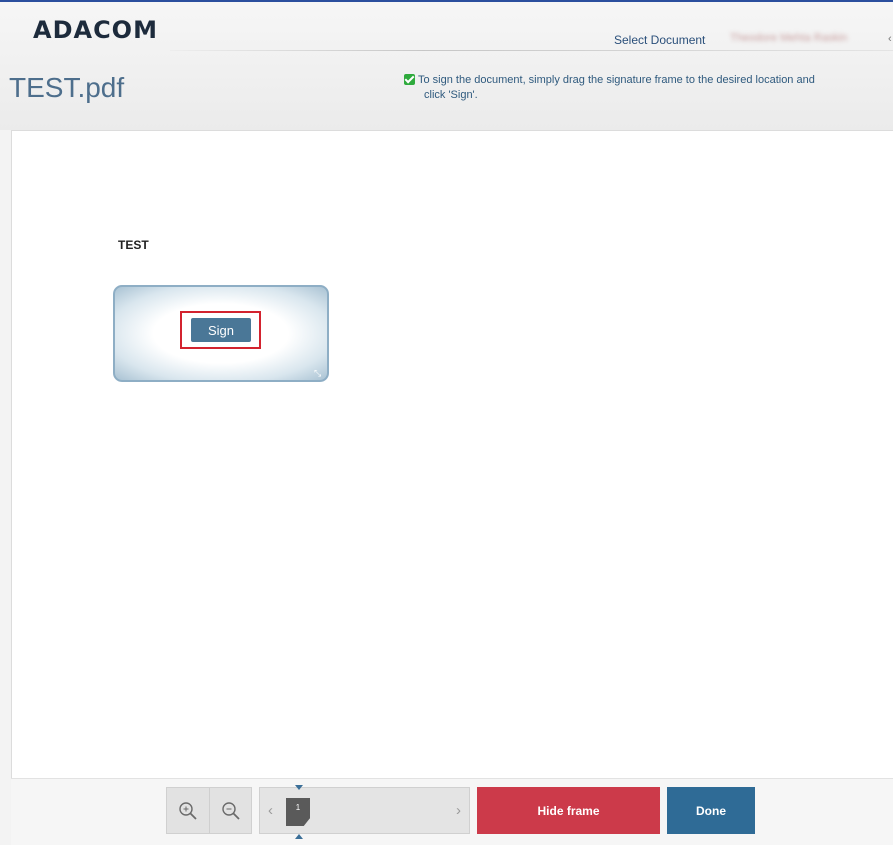  I want to click on check-icon, so click(409, 79).